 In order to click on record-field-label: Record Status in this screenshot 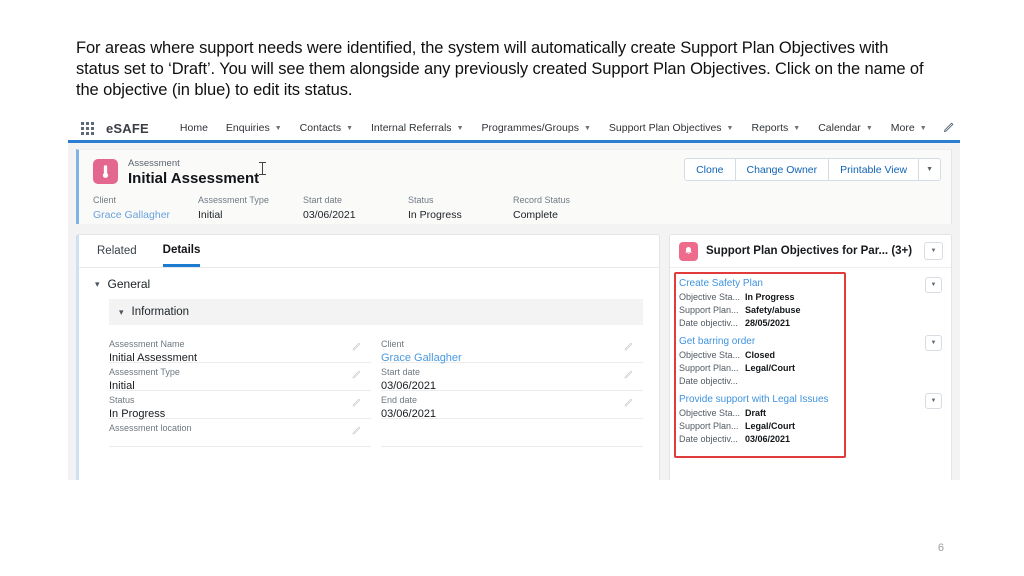, I will do `click(542, 200)`.